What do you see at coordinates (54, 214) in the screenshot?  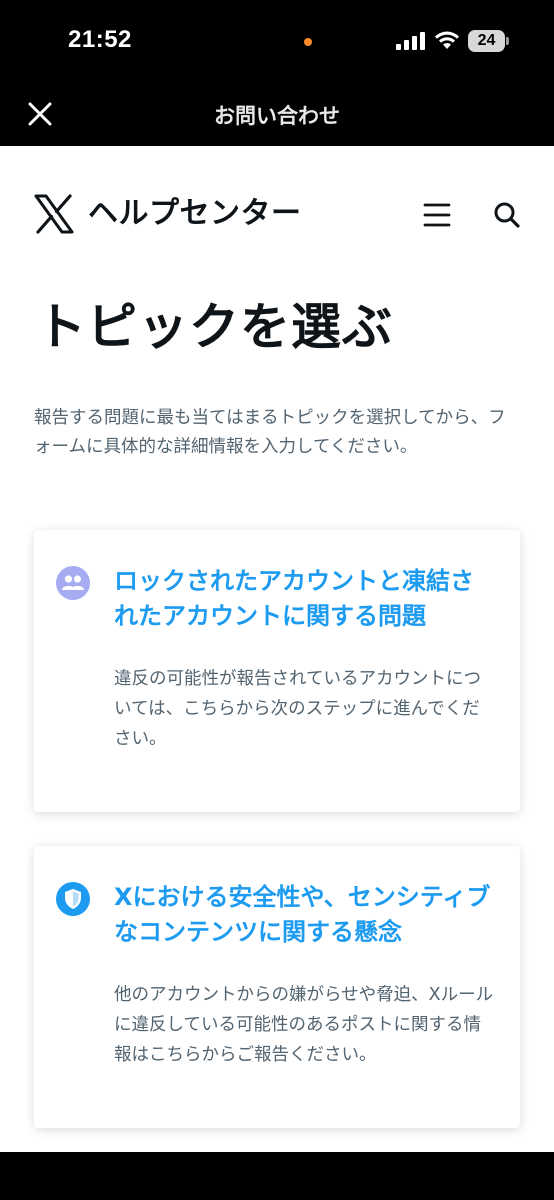 I see `x-logo-icon` at bounding box center [54, 214].